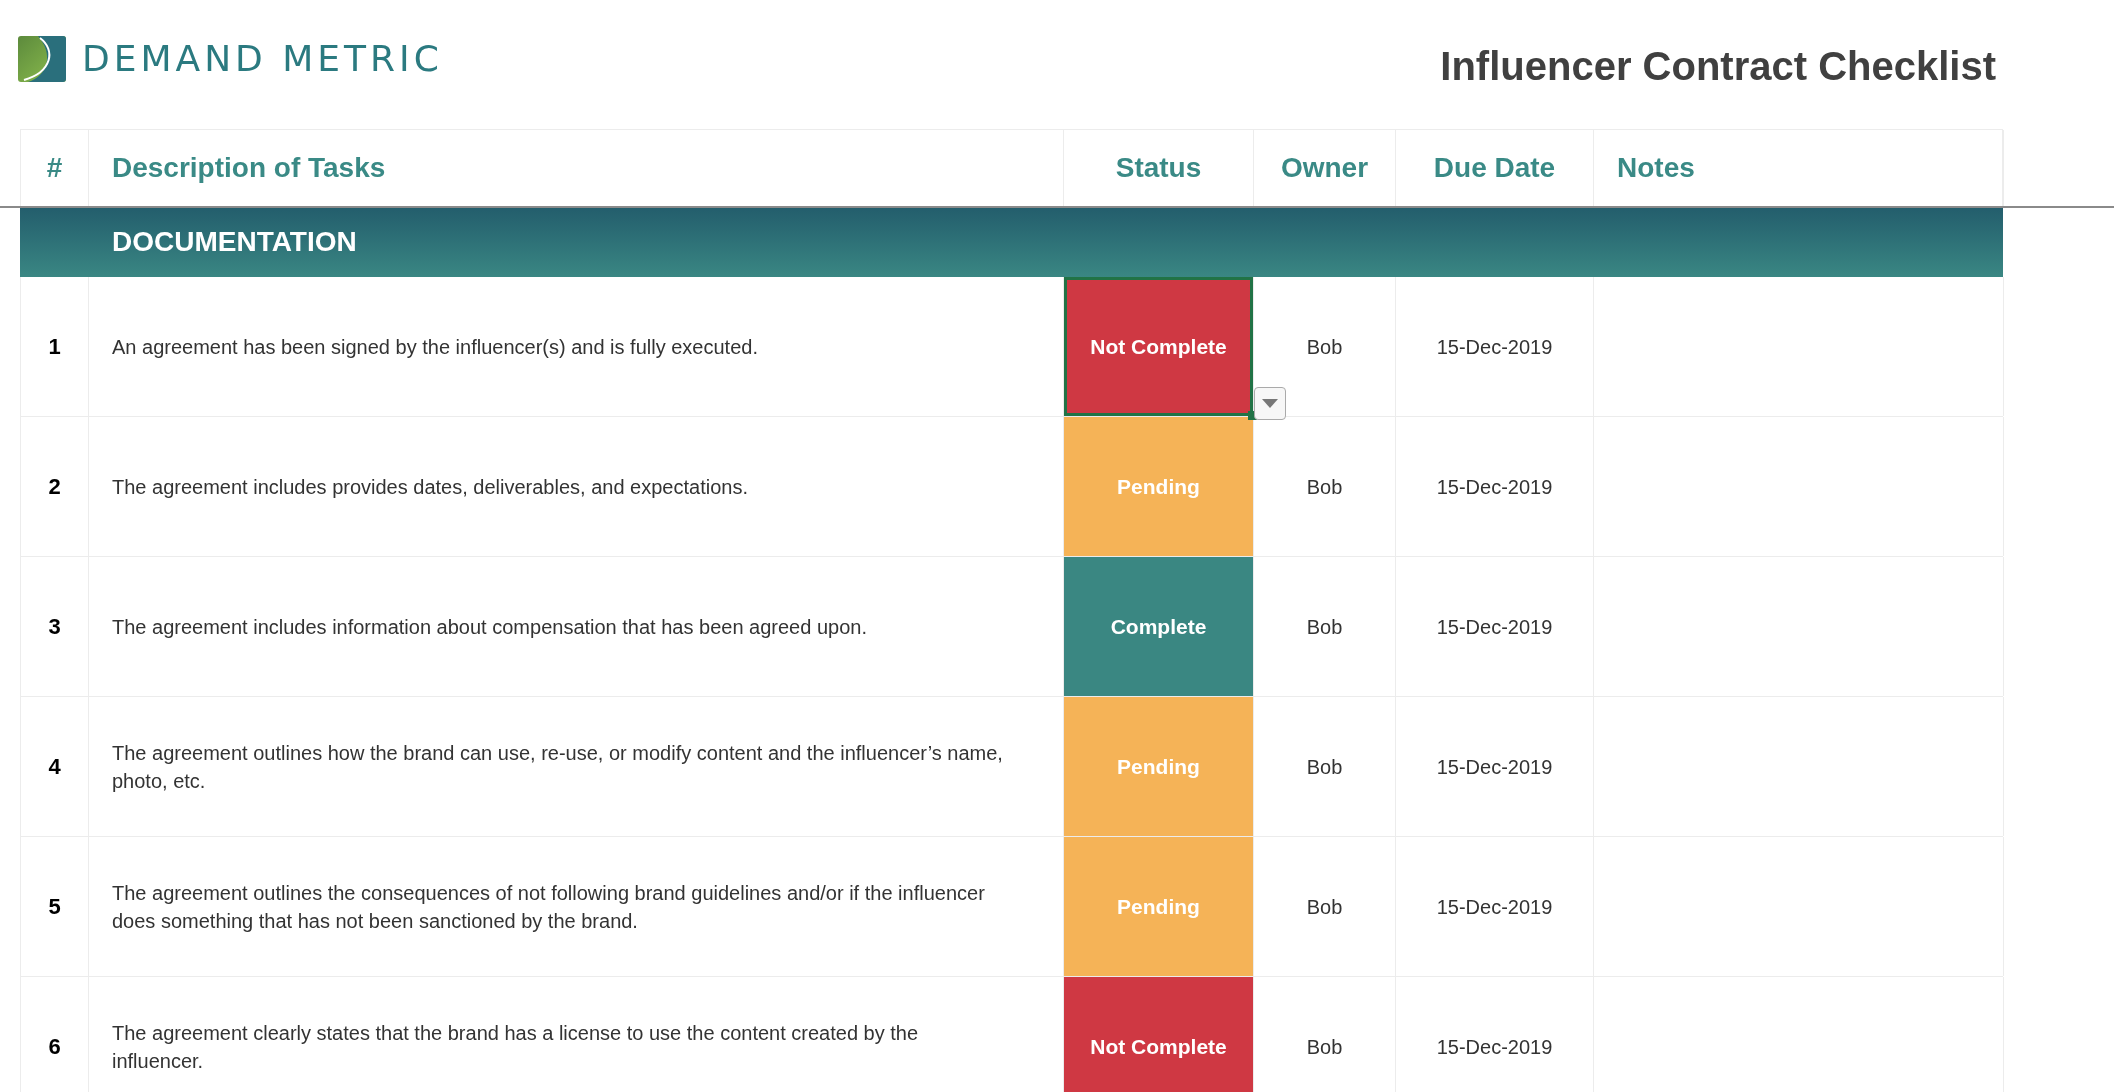 The height and width of the screenshot is (1092, 2114). I want to click on column-header: Owner, so click(1324, 168).